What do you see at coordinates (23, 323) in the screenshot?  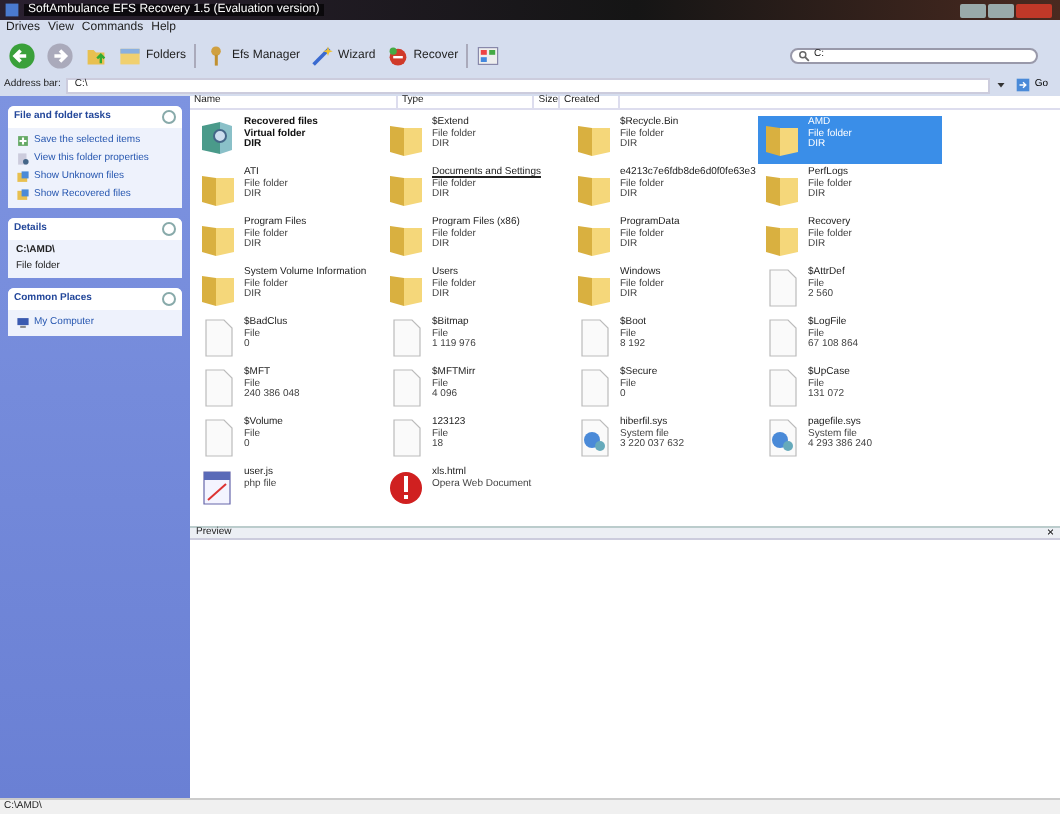 I see `computer-icon` at bounding box center [23, 323].